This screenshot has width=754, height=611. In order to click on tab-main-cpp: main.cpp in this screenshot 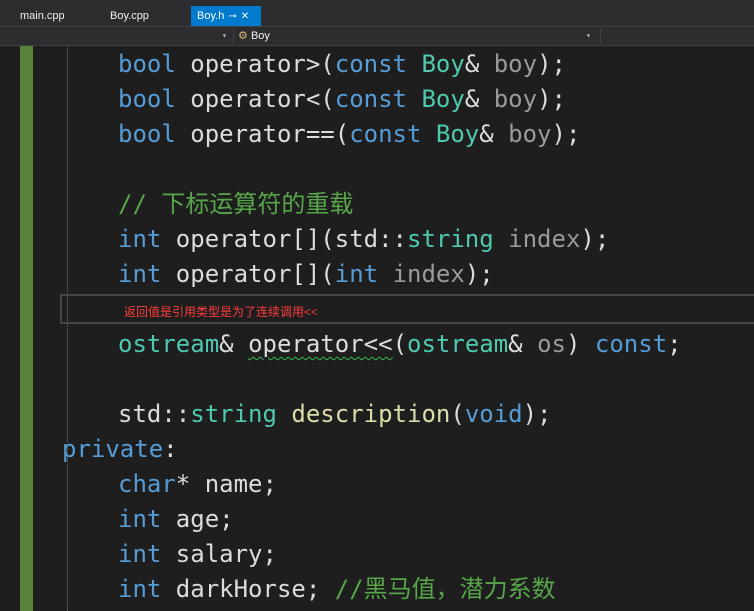, I will do `click(42, 16)`.